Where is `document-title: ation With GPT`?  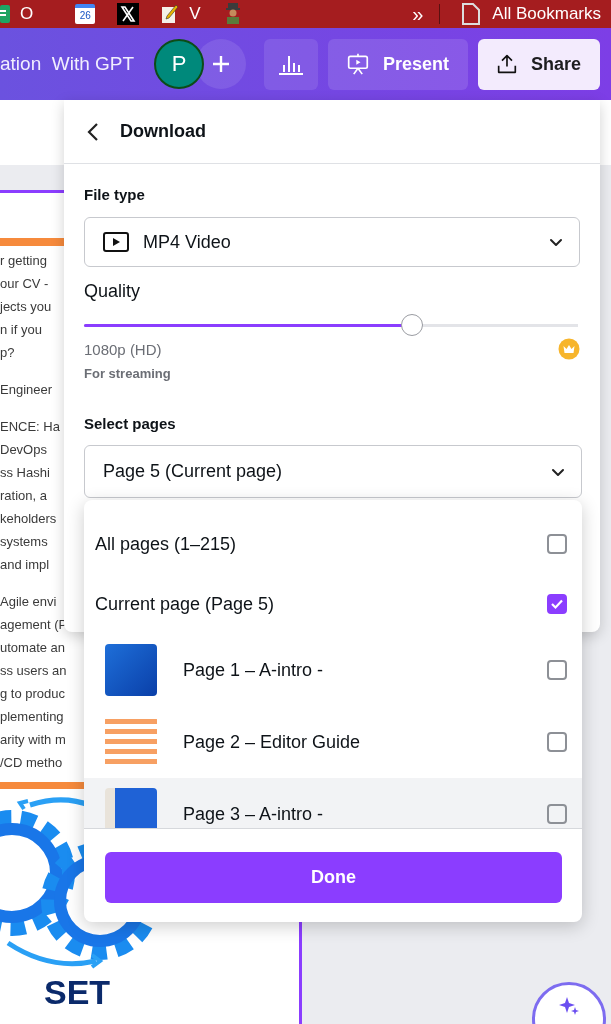 document-title: ation With GPT is located at coordinates (67, 64).